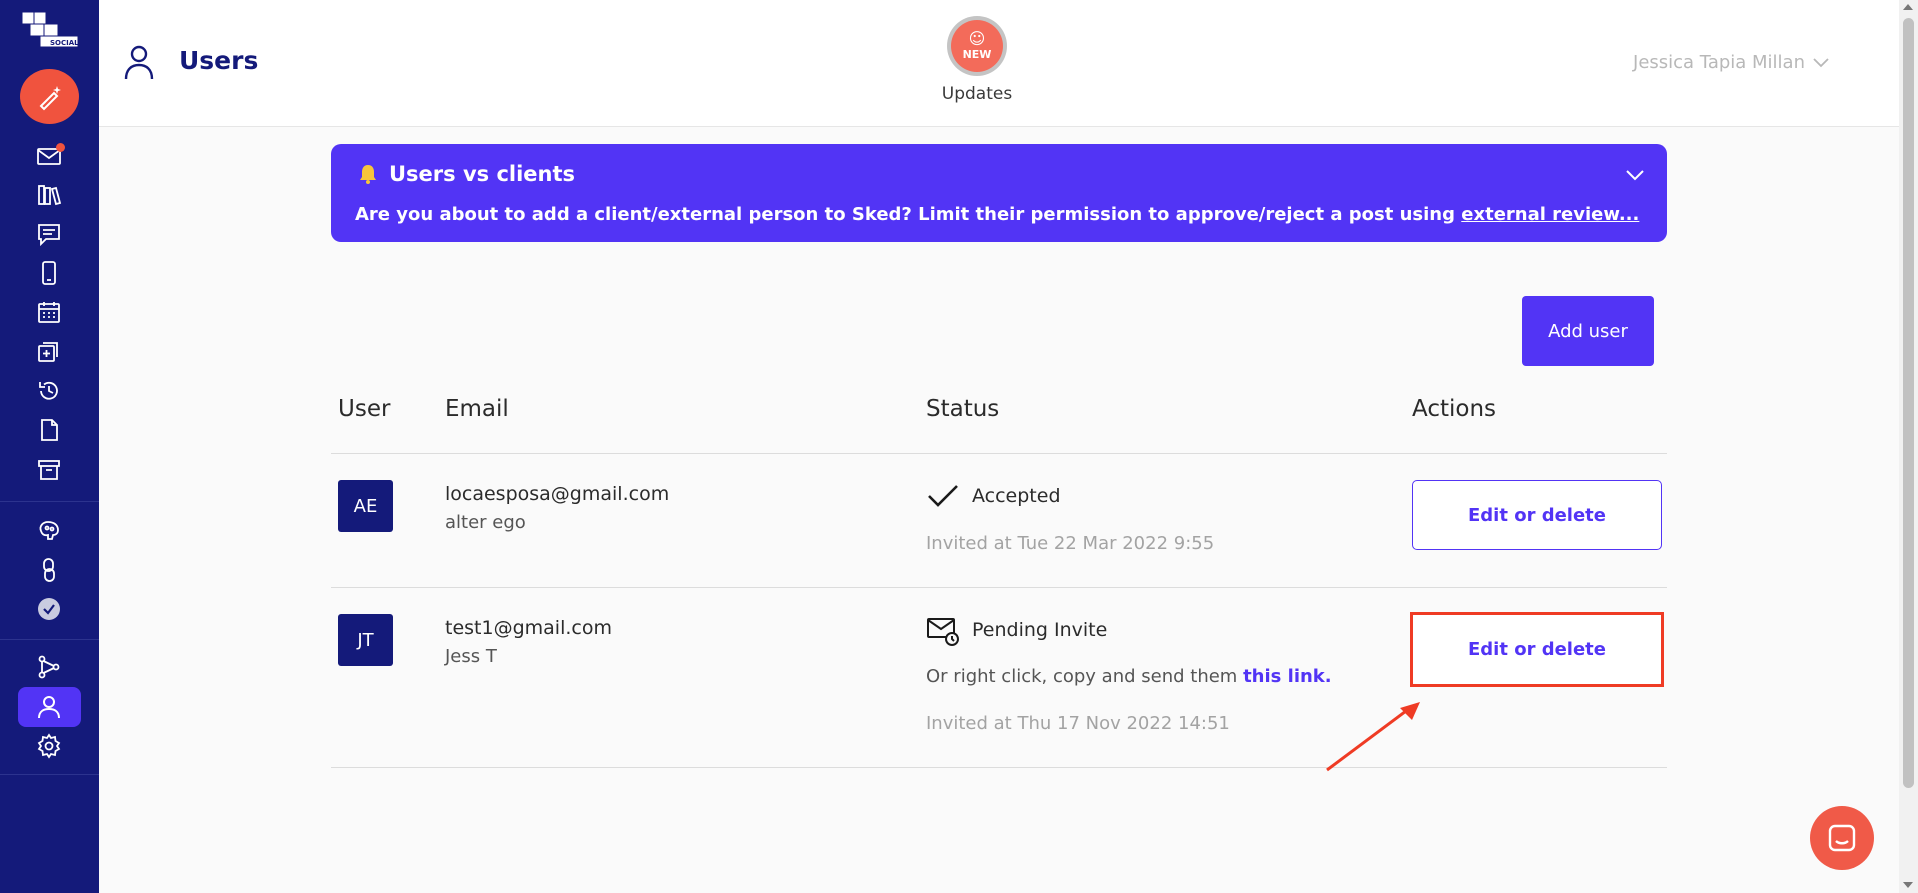 This screenshot has width=1918, height=893. I want to click on page-title: Users, so click(219, 60).